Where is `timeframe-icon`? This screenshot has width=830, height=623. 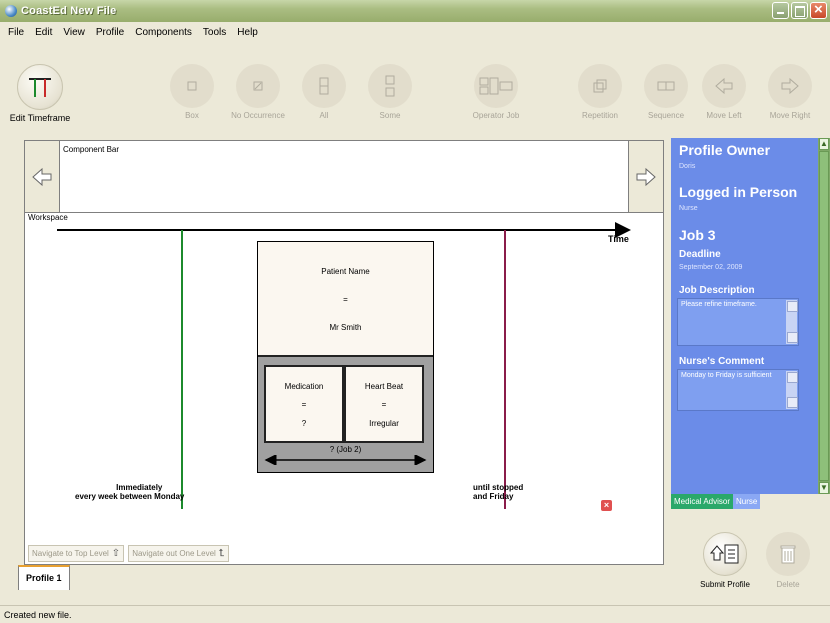 timeframe-icon is located at coordinates (40, 87).